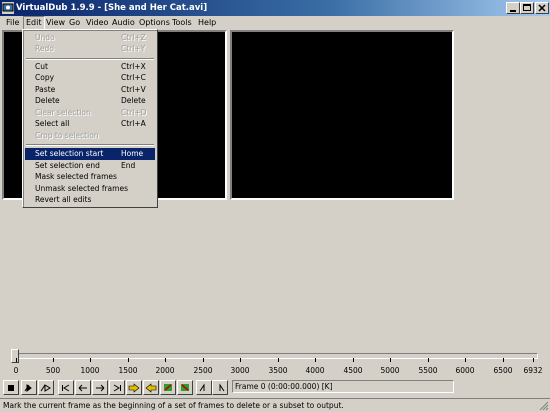 Image resolution: width=550 pixels, height=412 pixels. I want to click on previous-key-icon, so click(134, 388).